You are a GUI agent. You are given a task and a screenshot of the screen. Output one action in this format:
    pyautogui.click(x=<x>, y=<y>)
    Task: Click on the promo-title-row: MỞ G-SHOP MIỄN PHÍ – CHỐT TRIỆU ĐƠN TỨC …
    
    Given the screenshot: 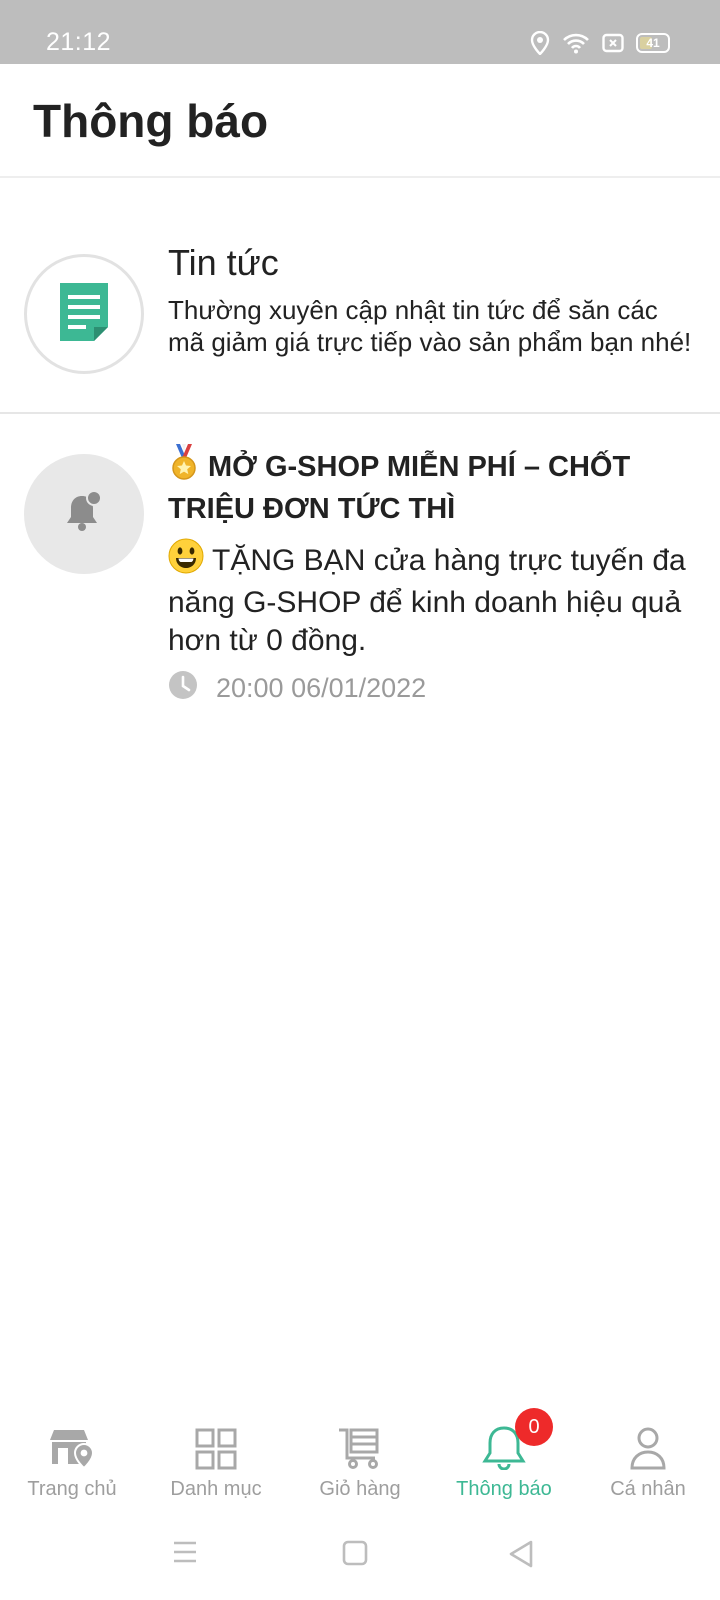 What is the action you would take?
    pyautogui.click(x=432, y=486)
    